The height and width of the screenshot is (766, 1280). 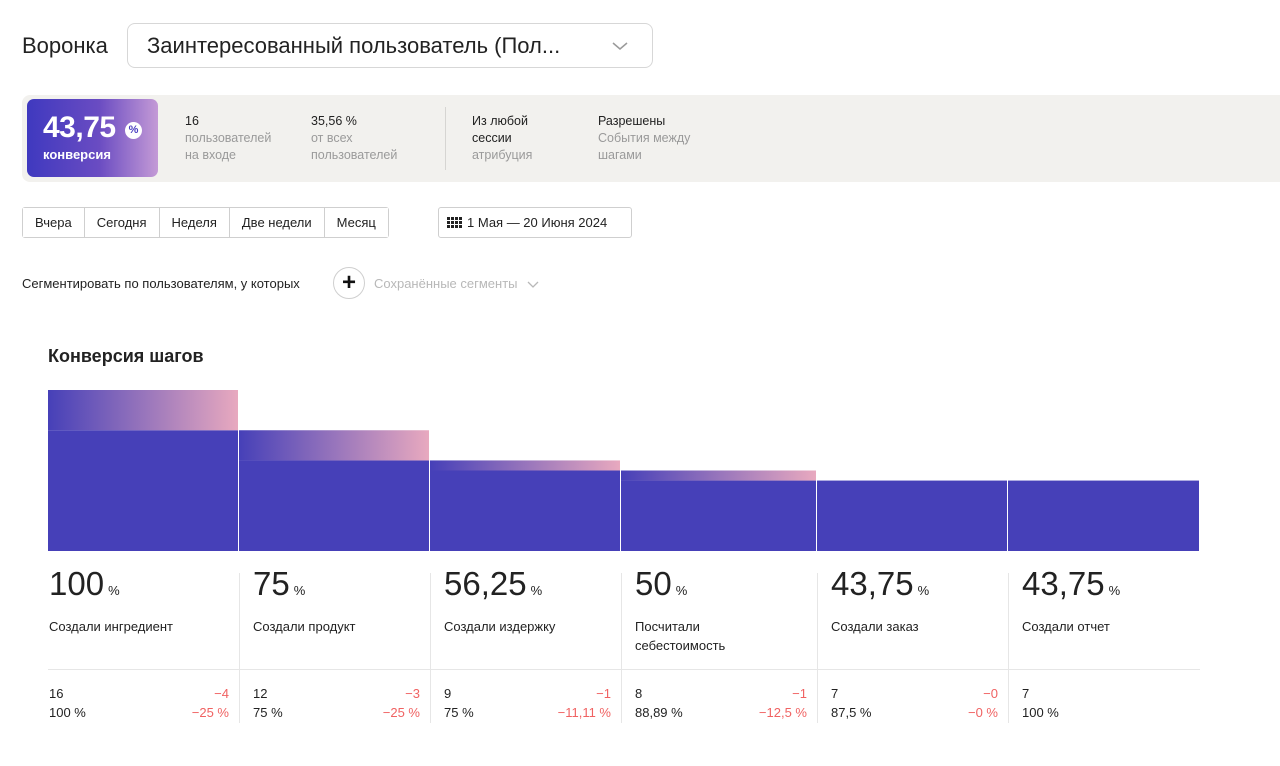 What do you see at coordinates (851, 712) in the screenshot?
I see `step-conversion: 87,5 %` at bounding box center [851, 712].